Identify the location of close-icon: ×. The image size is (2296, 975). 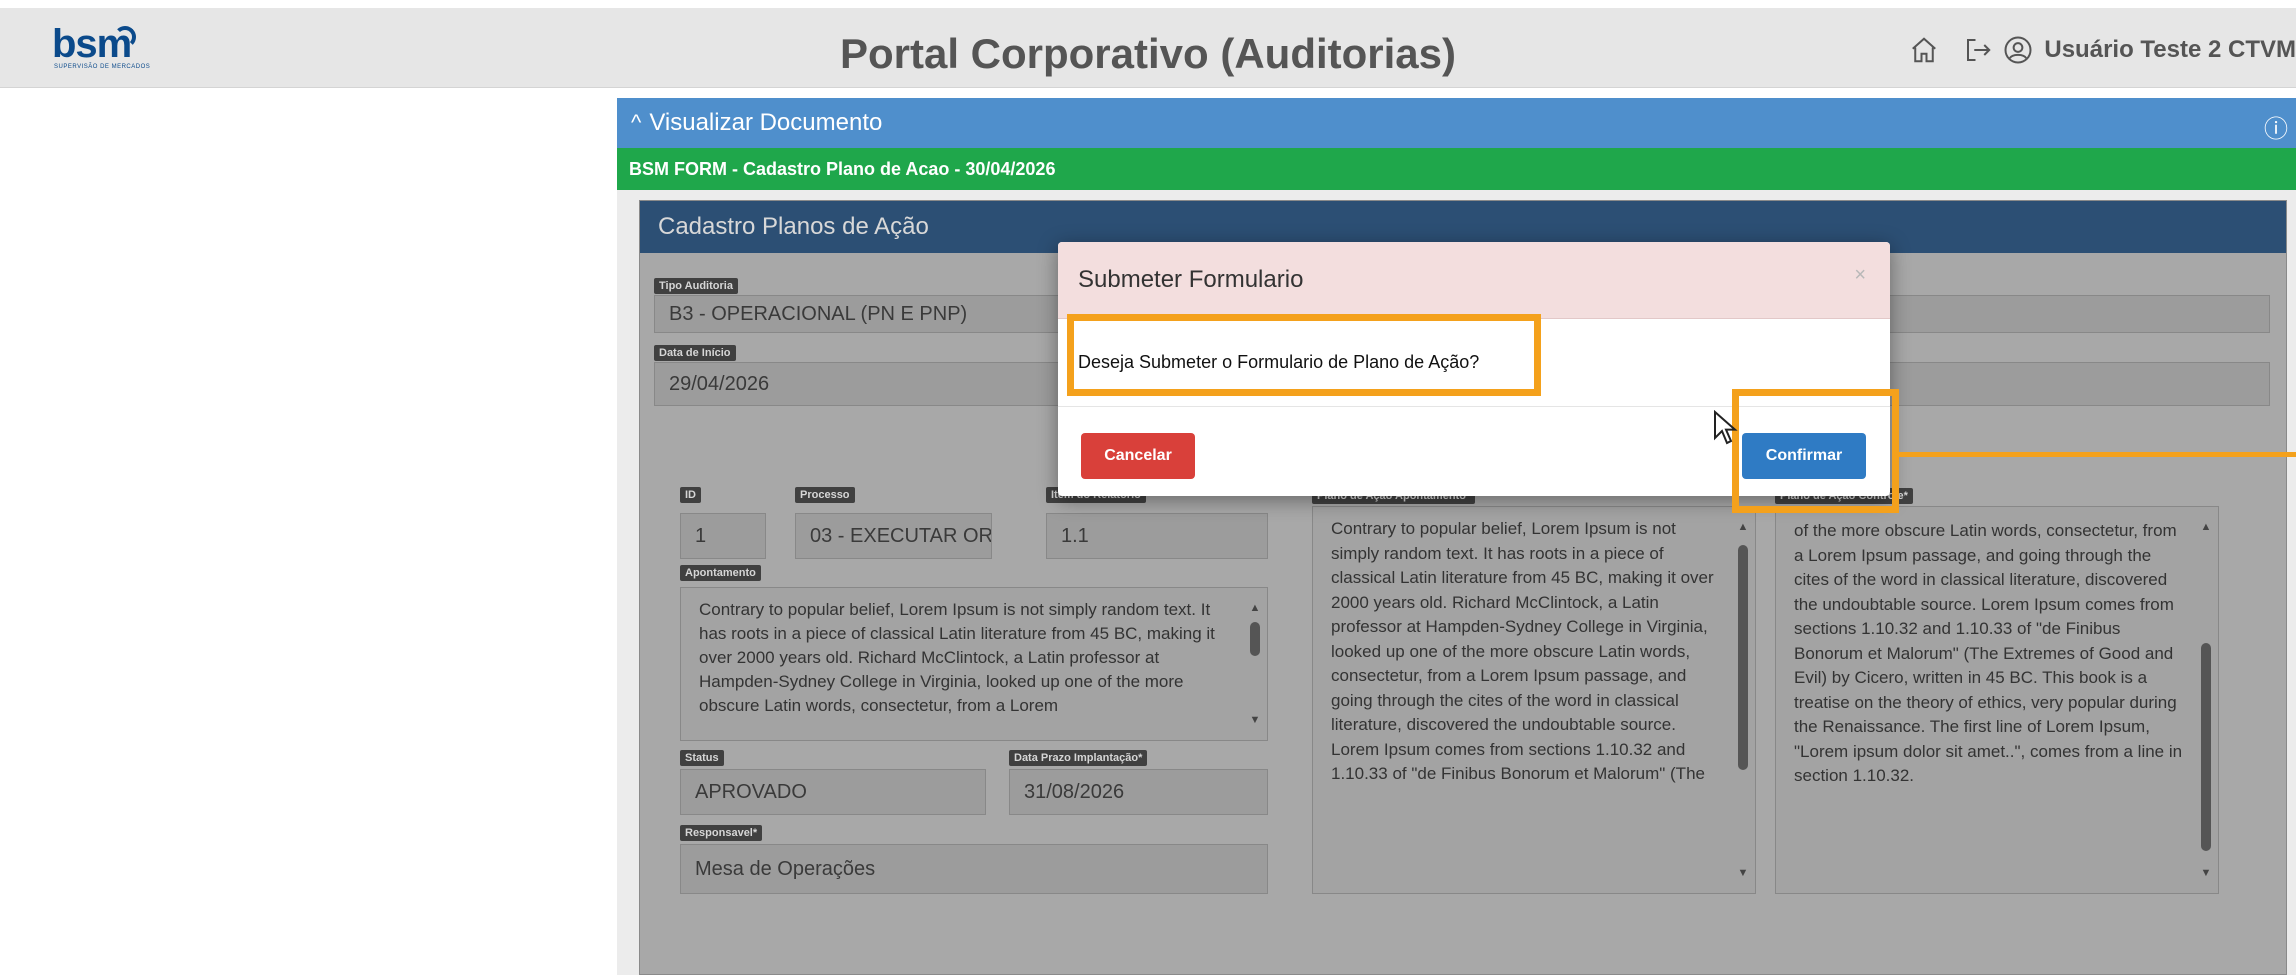
(1860, 275).